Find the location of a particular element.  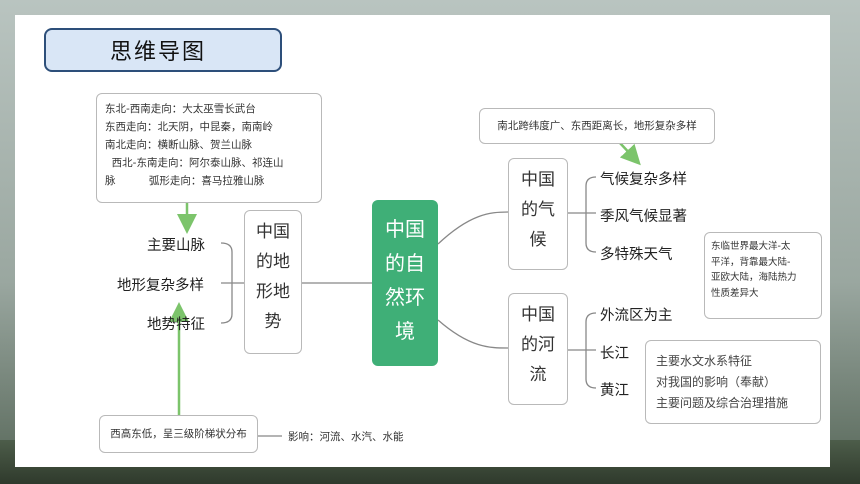

node-terrain: 中国 的地 形地 势 is located at coordinates (273, 282).